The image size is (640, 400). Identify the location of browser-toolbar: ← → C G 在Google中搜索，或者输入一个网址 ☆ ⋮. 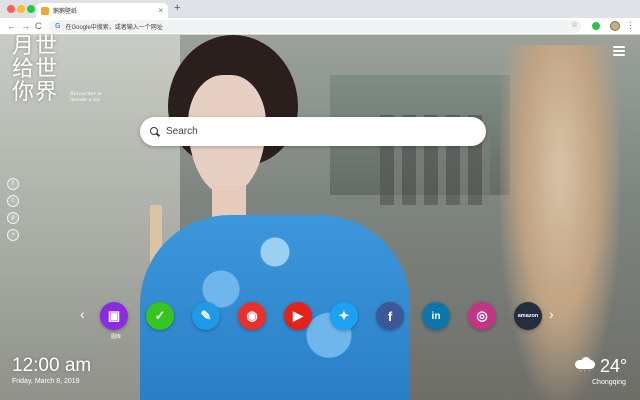
(320, 26).